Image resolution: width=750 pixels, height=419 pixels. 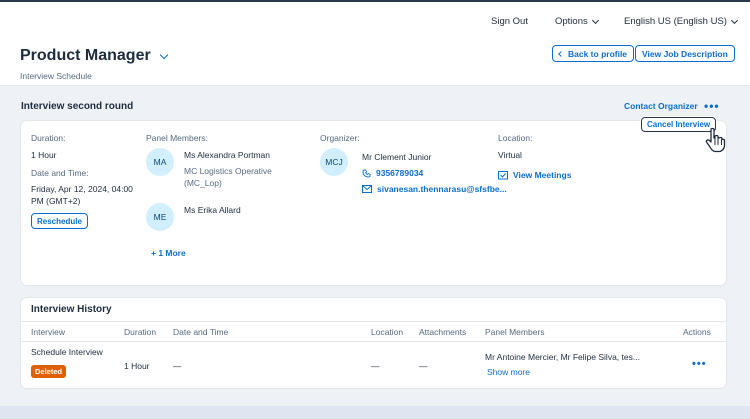 What do you see at coordinates (168, 253) in the screenshot?
I see `more-members-link: + 1 More` at bounding box center [168, 253].